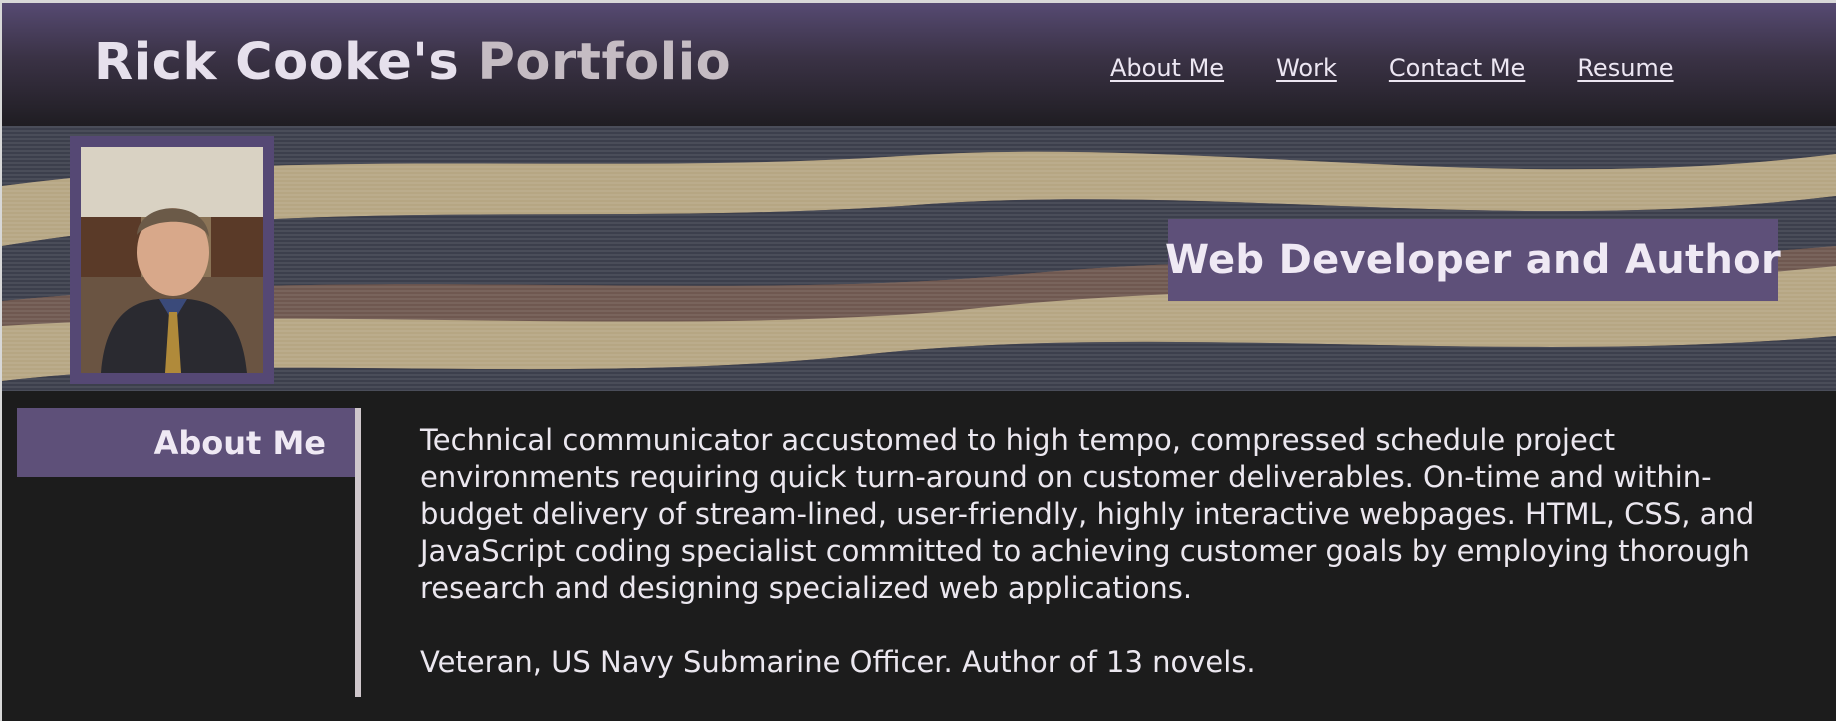  I want to click on site-title-accent: Portfolio, so click(604, 62).